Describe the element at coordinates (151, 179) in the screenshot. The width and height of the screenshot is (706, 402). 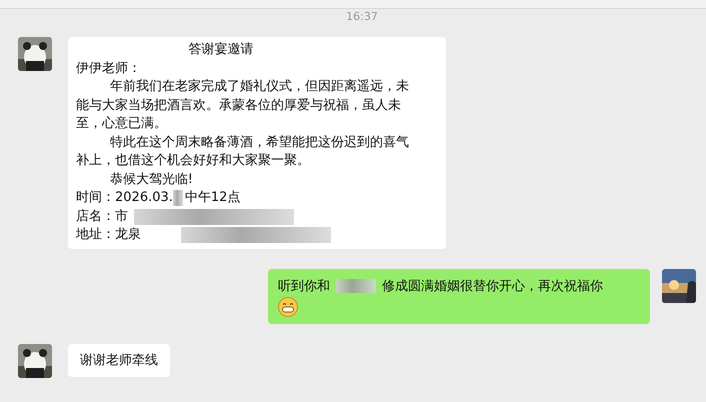
I see `letter-paragraph: 恭候大驾光临!` at that location.